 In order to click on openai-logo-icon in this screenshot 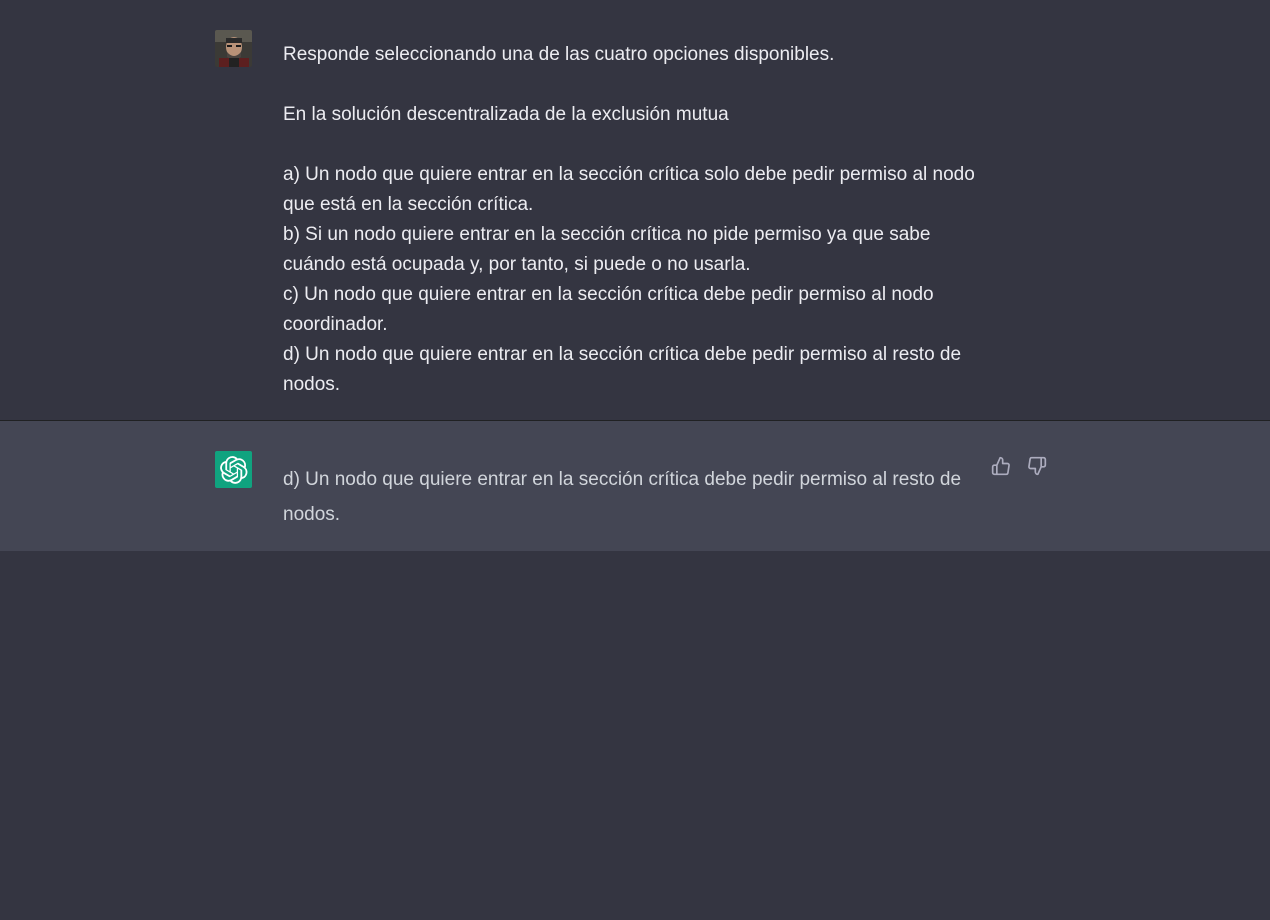, I will do `click(233, 469)`.